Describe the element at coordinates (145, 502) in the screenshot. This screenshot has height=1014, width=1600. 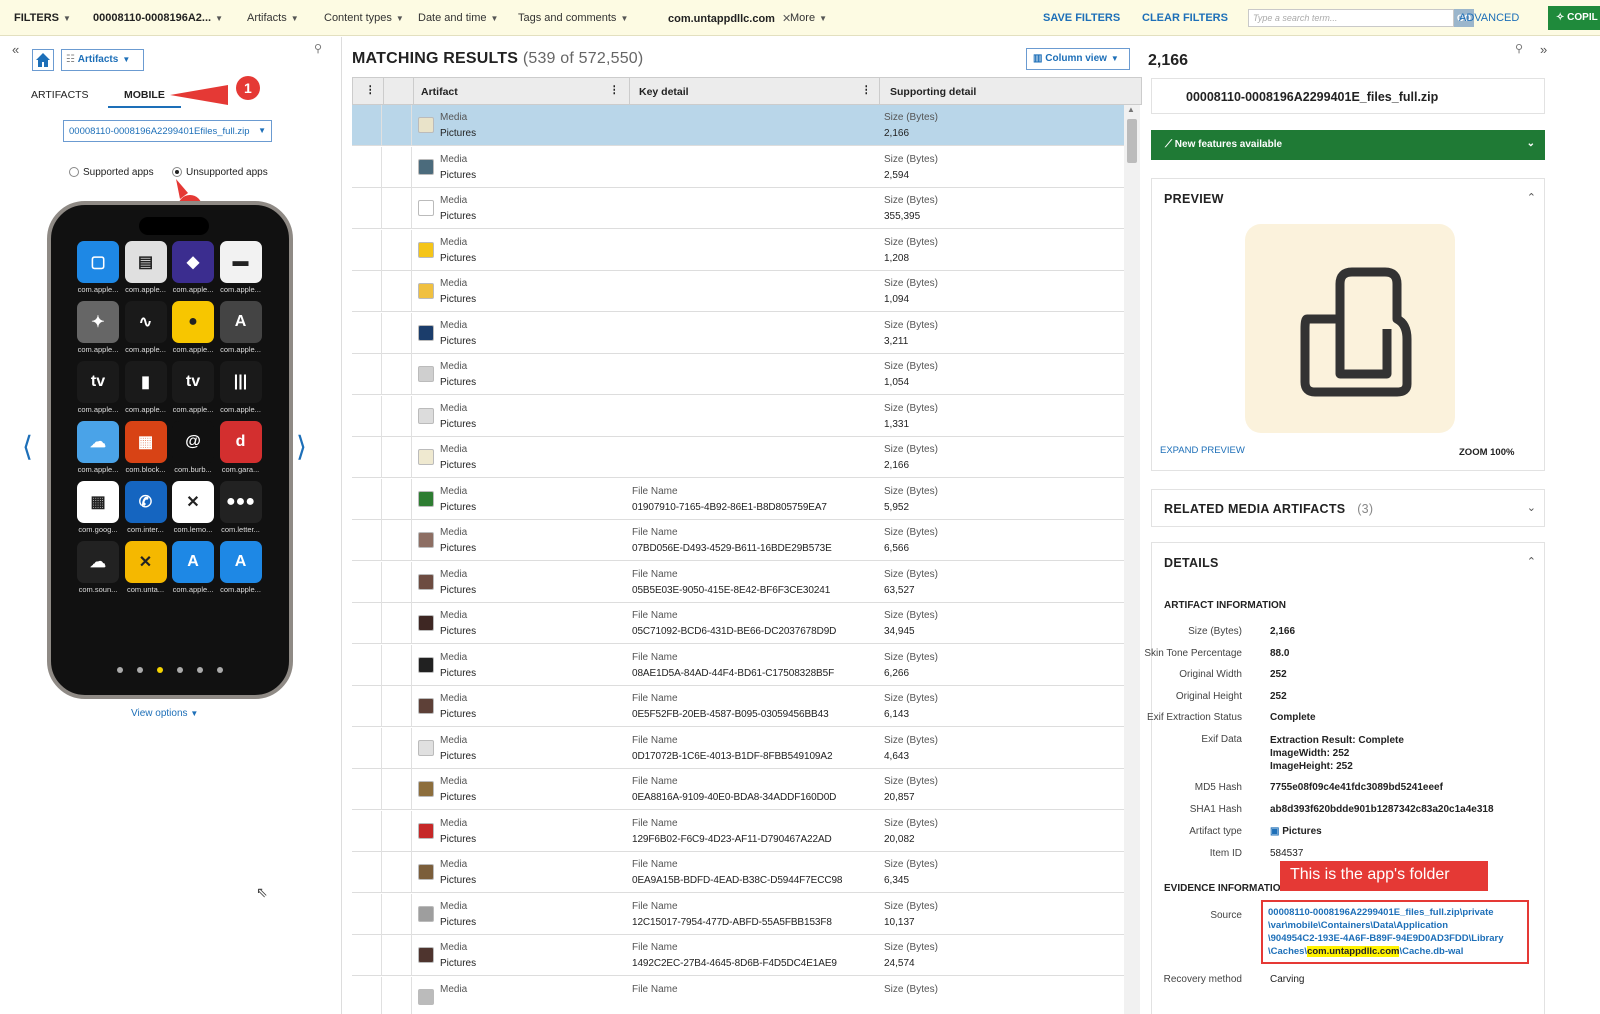
I see `app-icon: ✆` at that location.